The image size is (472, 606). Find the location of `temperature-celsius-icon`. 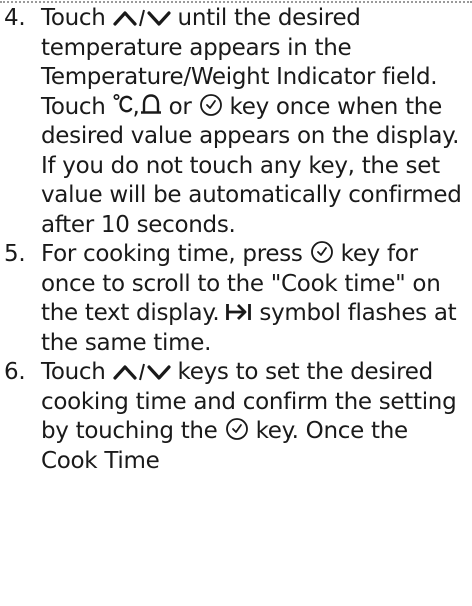

temperature-celsius-icon is located at coordinates (123, 105).